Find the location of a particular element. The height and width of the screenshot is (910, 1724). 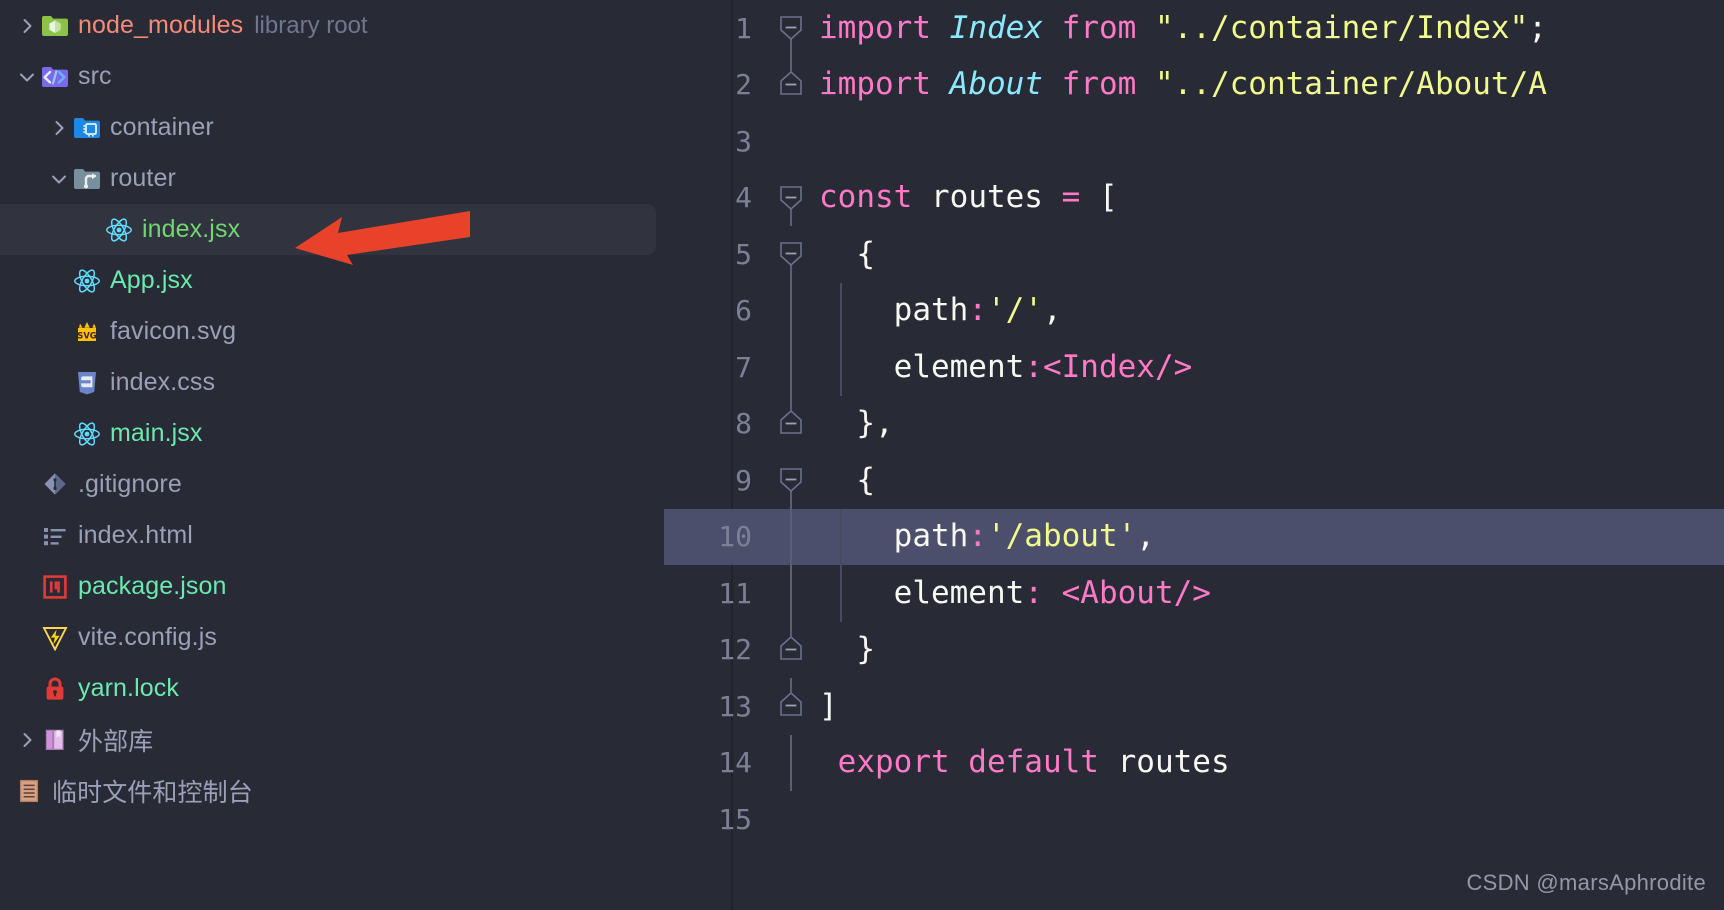

code-text: const routes = [ is located at coordinates (965, 197).